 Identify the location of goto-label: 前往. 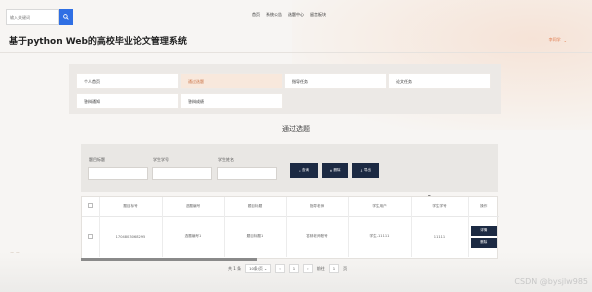
(320, 268).